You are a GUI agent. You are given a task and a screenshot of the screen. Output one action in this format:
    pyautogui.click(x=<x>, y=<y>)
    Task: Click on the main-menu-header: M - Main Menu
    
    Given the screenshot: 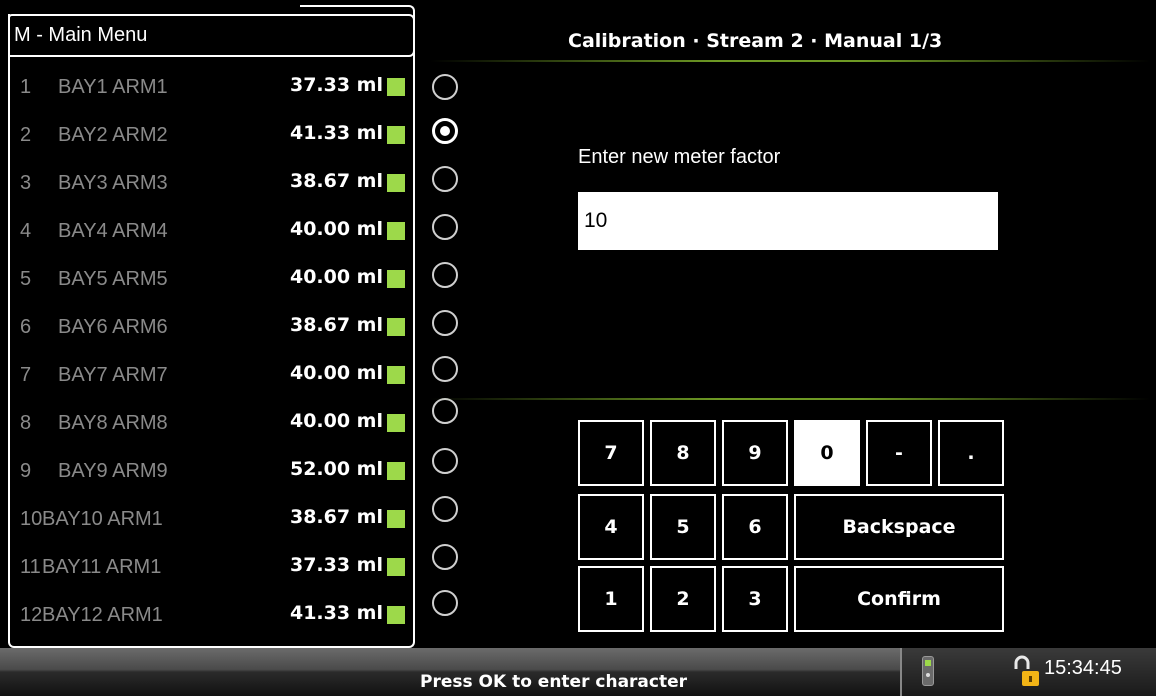 What is the action you would take?
    pyautogui.click(x=211, y=35)
    